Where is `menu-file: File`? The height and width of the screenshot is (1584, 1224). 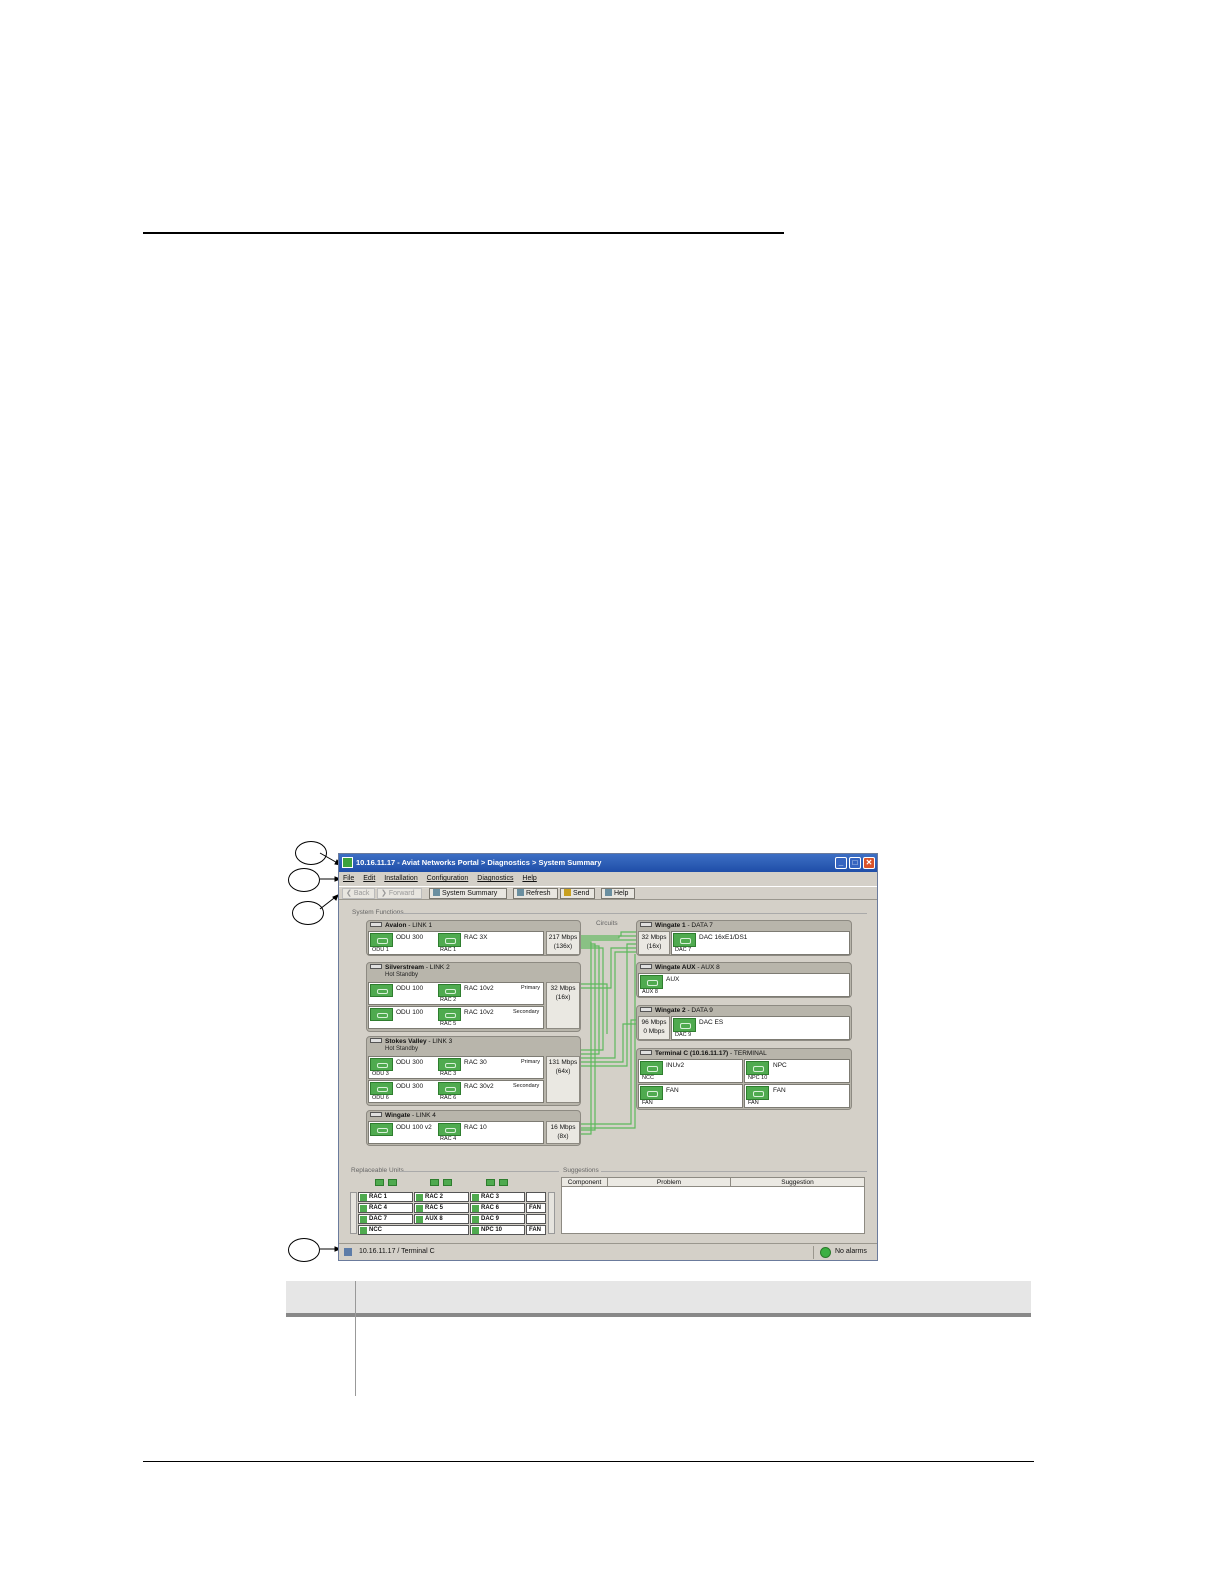
menu-file: File is located at coordinates (348, 878).